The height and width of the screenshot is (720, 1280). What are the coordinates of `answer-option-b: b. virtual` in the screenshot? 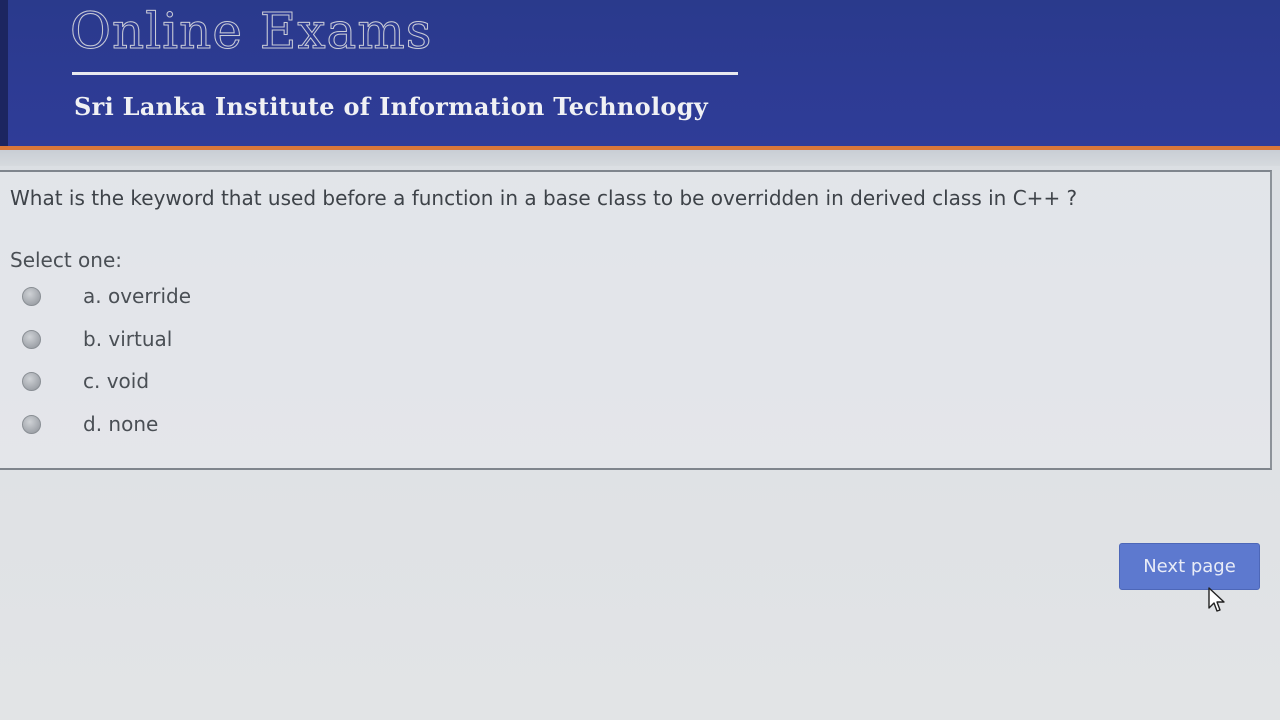 It's located at (152, 339).